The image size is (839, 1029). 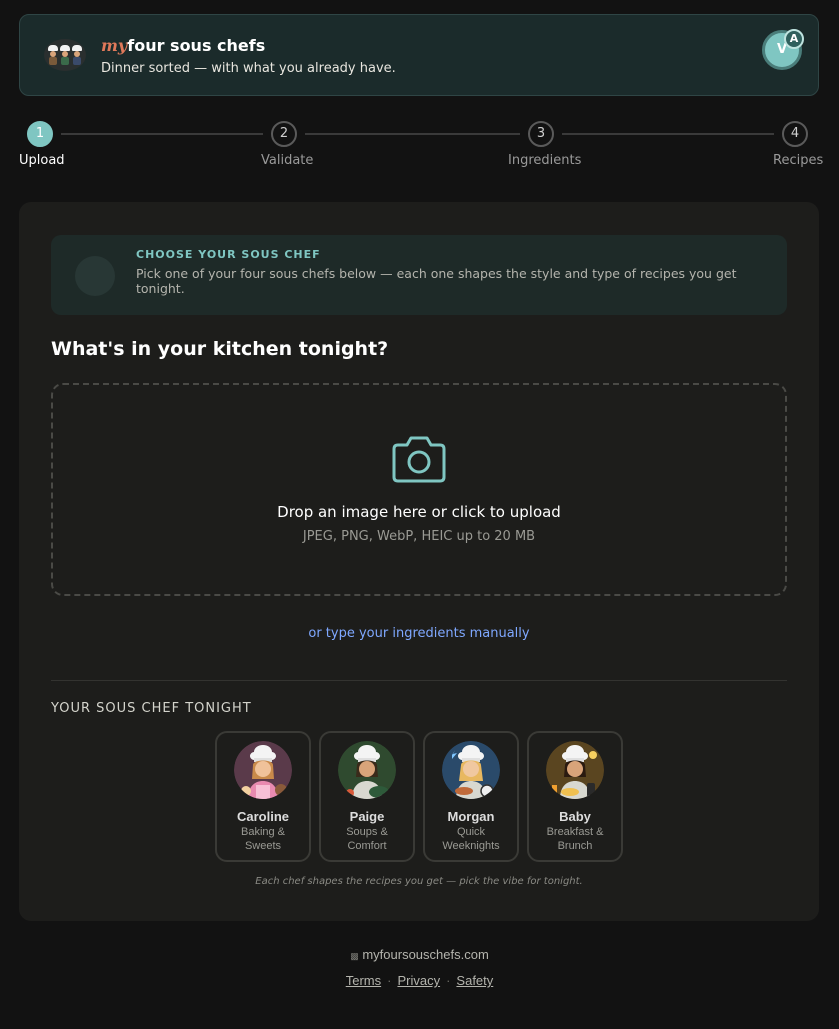 I want to click on dropzone-text: Drop an image here or click to upload, so click(x=419, y=512).